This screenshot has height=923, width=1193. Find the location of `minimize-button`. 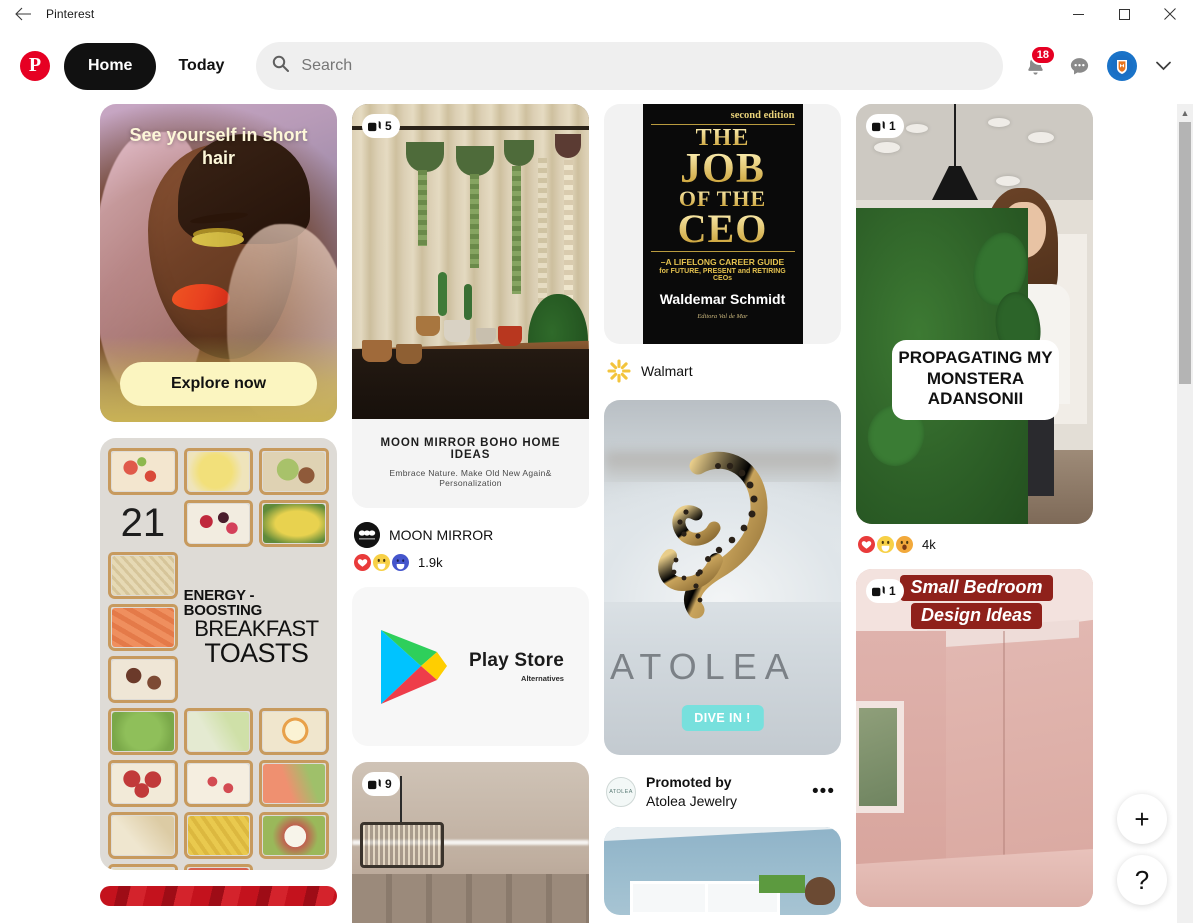

minimize-button is located at coordinates (1078, 14).